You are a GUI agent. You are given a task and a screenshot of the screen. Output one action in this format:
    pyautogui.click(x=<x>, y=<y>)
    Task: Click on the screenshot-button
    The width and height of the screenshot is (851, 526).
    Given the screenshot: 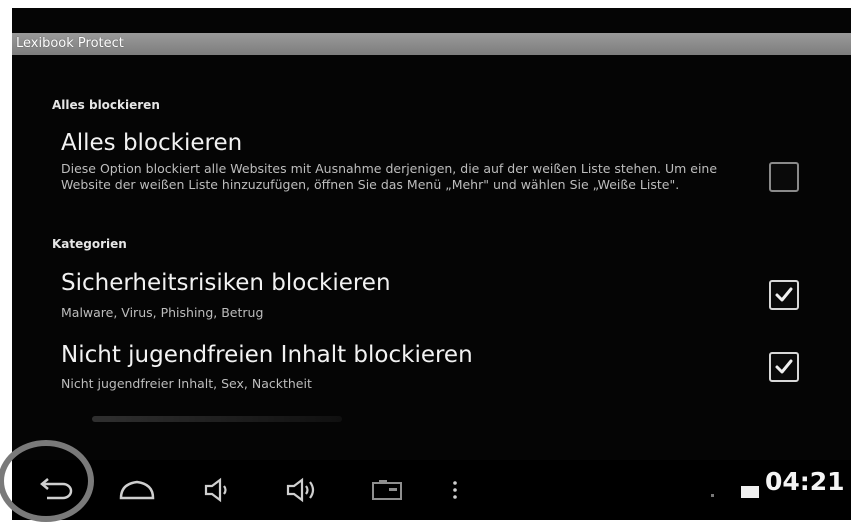 What is the action you would take?
    pyautogui.click(x=387, y=490)
    